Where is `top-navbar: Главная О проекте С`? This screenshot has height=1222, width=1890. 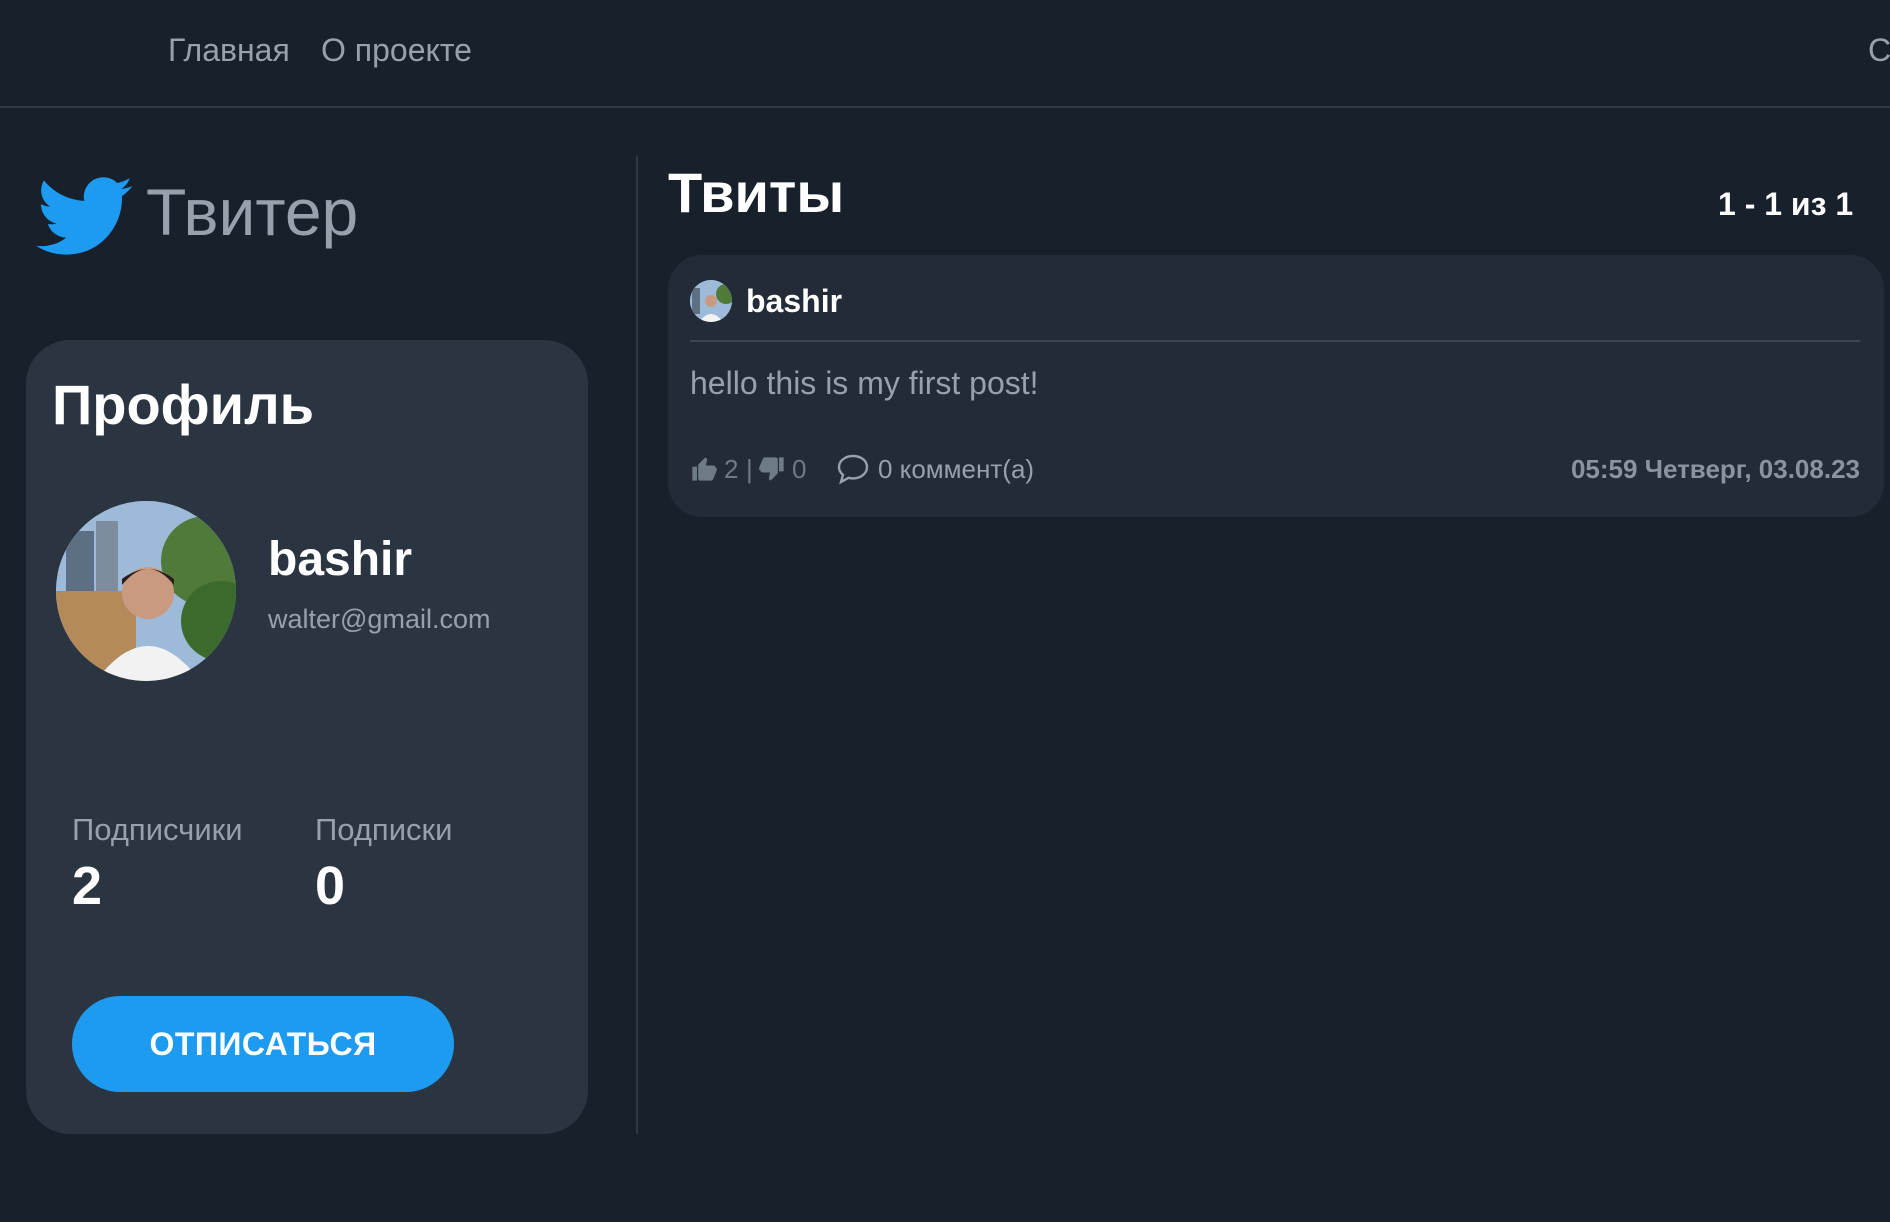
top-navbar: Главная О проекте С is located at coordinates (945, 54).